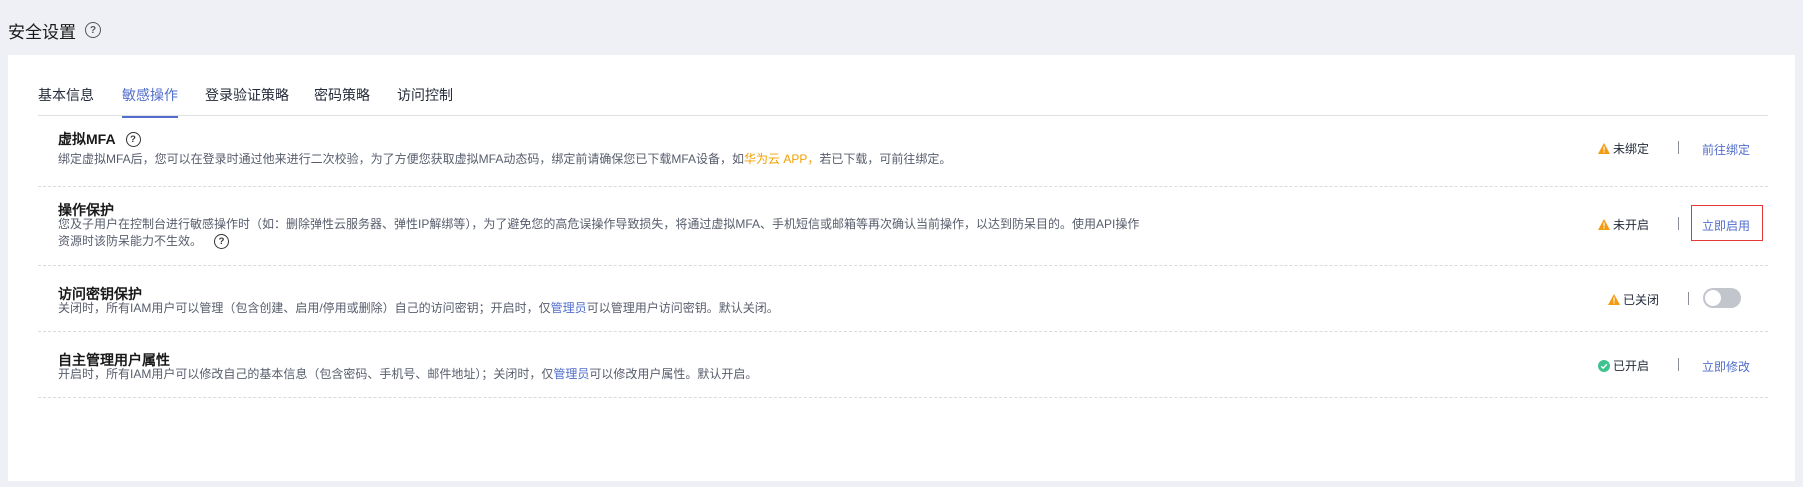 The width and height of the screenshot is (1803, 487). Describe the element at coordinates (130, 241) in the screenshot. I see `desc-text: 资源时该防呆能力不生效。` at that location.